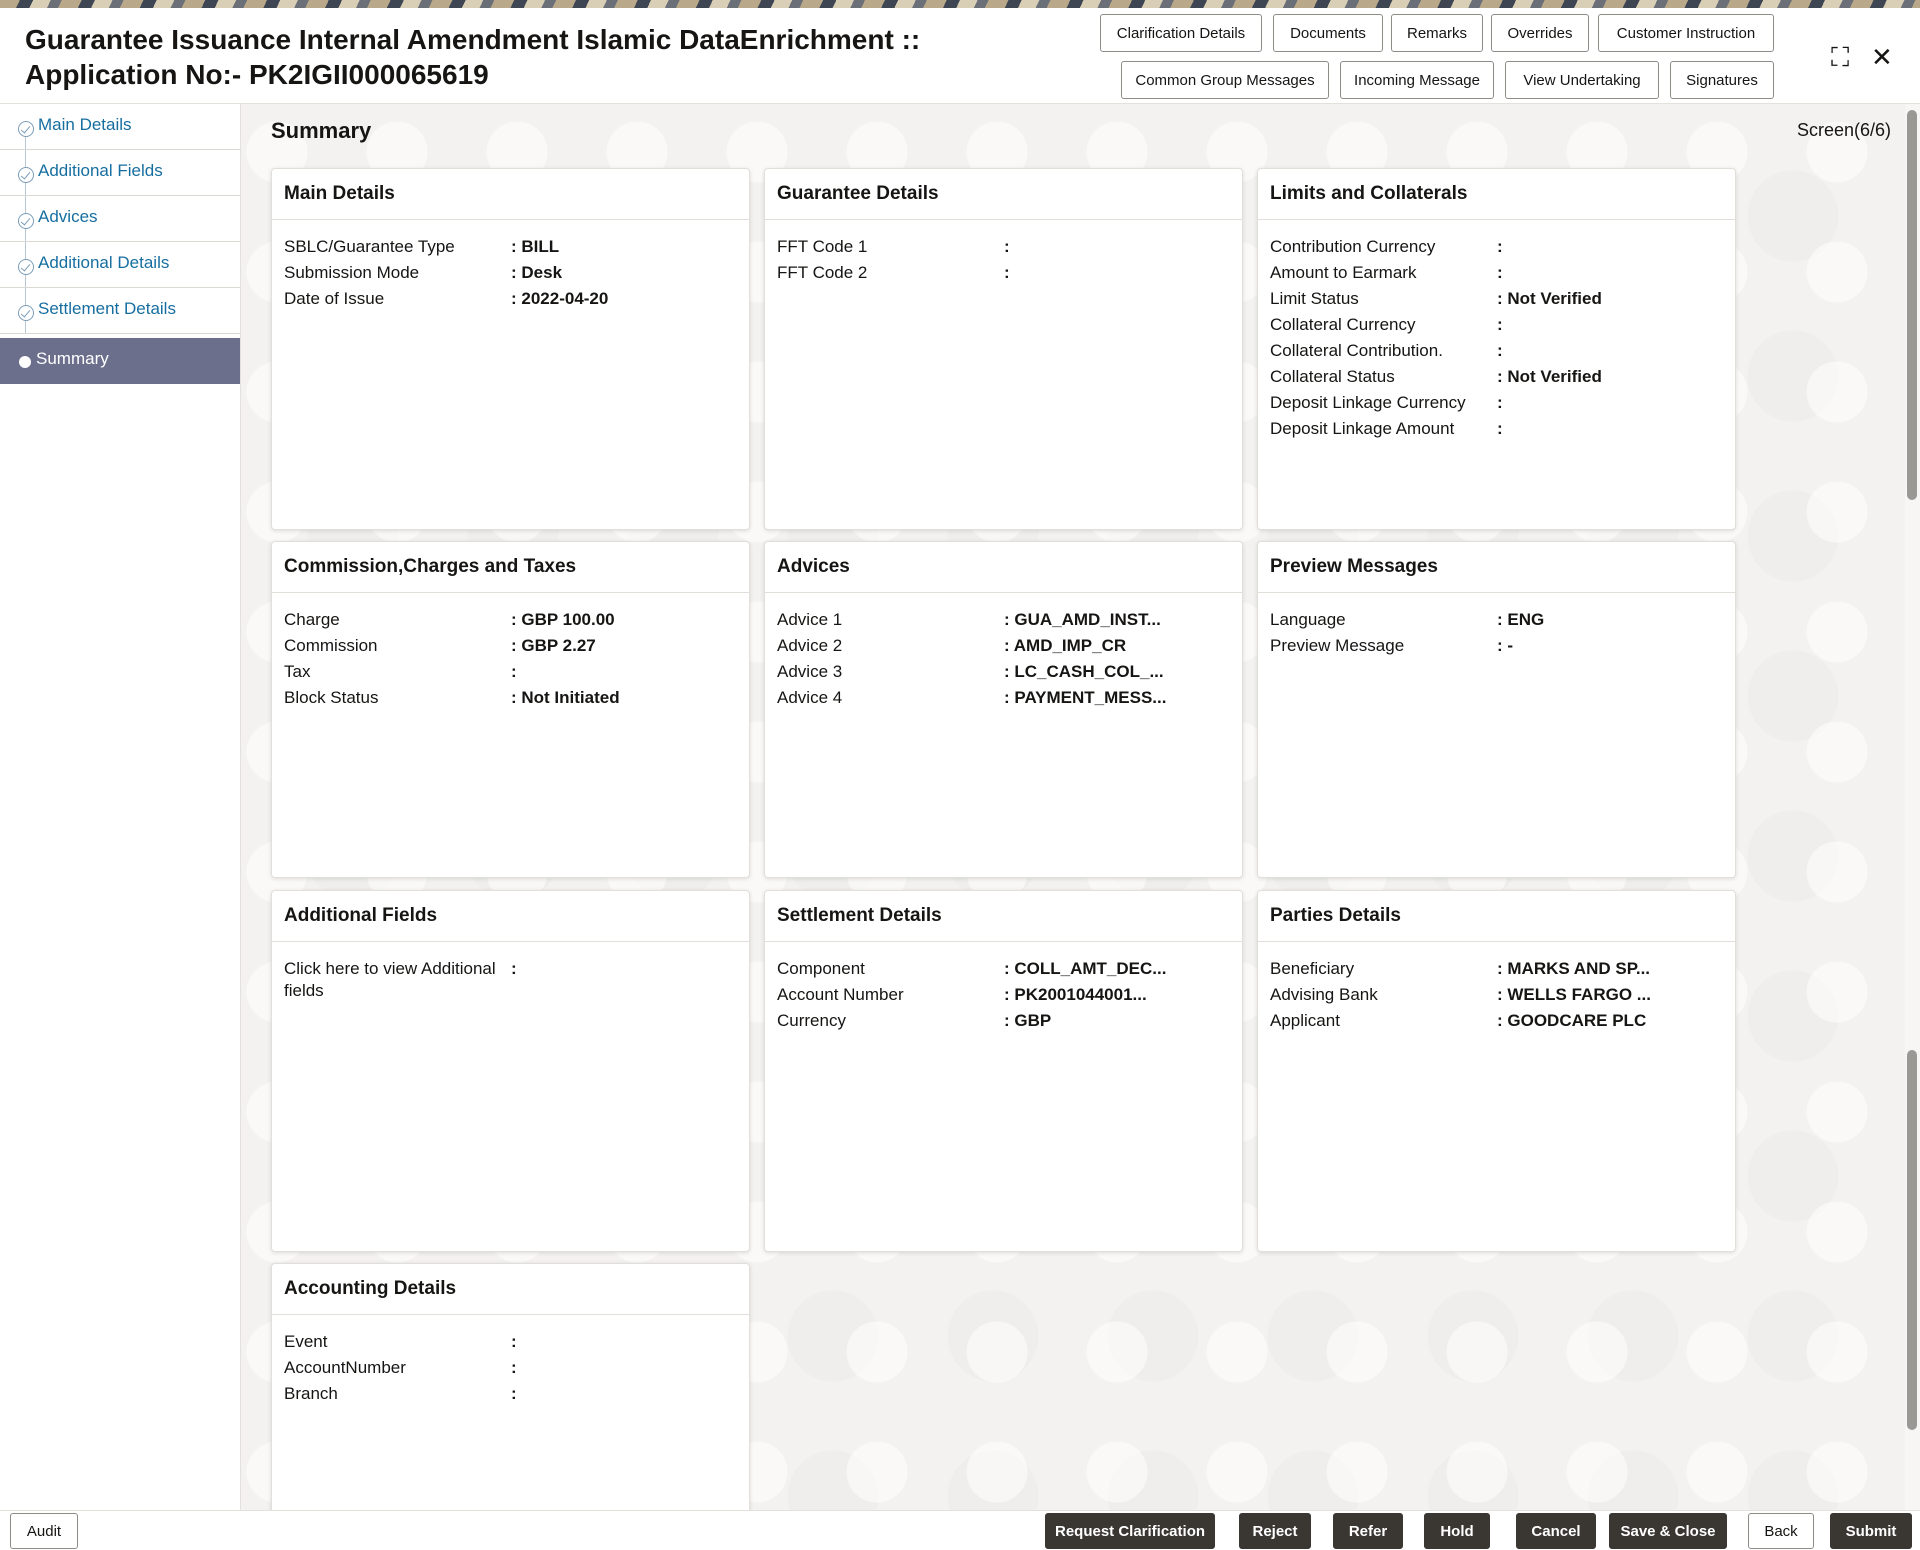 Image resolution: width=1920 pixels, height=1550 pixels. Describe the element at coordinates (107, 308) in the screenshot. I see `nav-item-label: Settlement Details` at that location.